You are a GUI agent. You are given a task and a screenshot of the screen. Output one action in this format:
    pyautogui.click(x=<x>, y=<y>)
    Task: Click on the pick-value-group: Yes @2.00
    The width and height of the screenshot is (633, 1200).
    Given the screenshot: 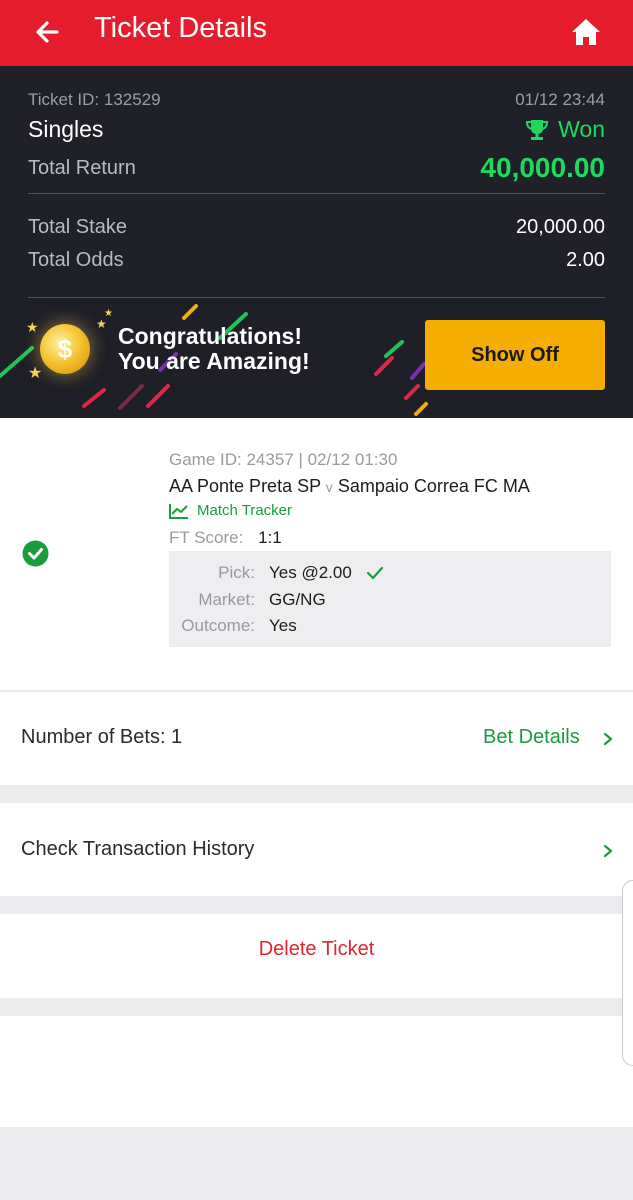 What is the action you would take?
    pyautogui.click(x=326, y=573)
    